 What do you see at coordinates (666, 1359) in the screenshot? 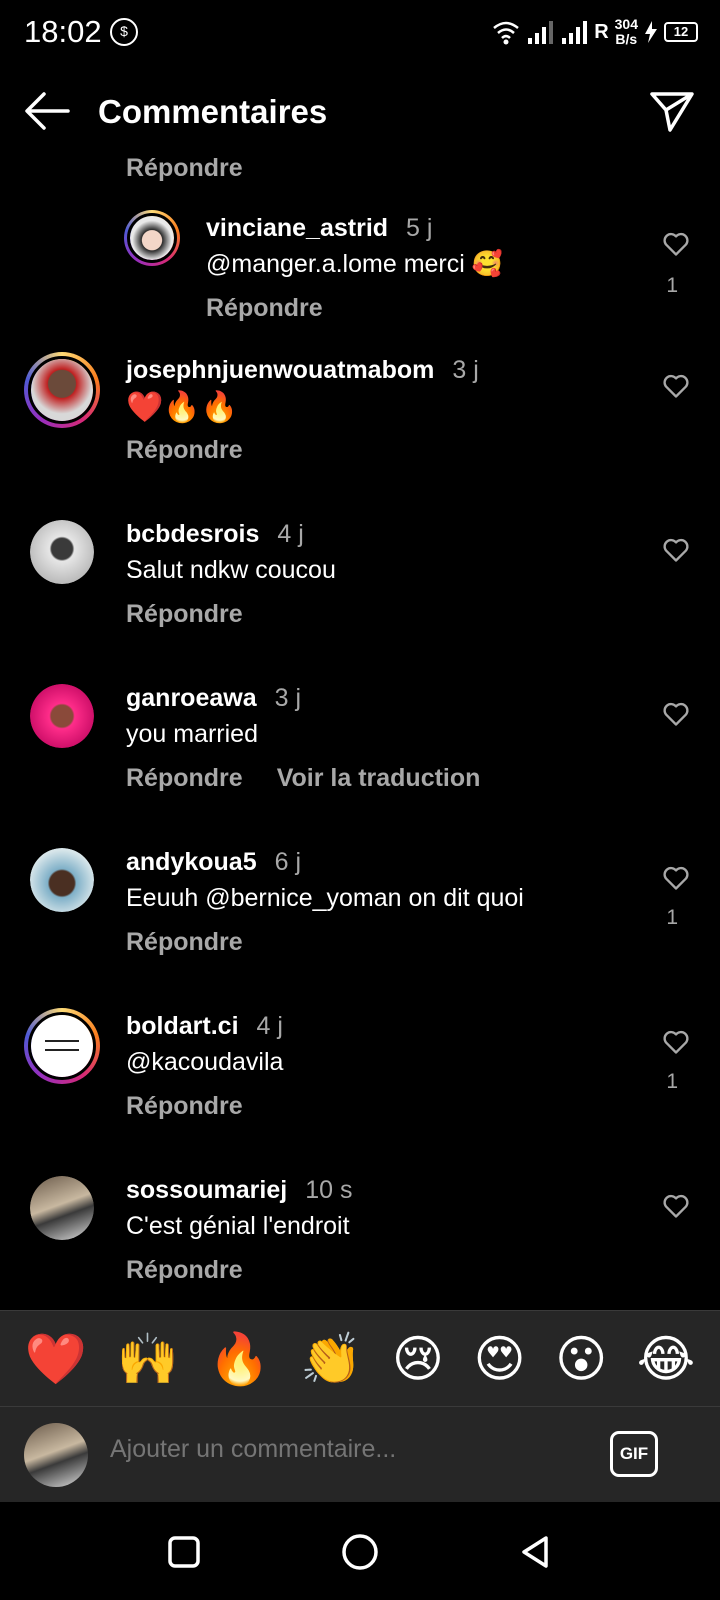
I see `emoji-laughing: 😂` at bounding box center [666, 1359].